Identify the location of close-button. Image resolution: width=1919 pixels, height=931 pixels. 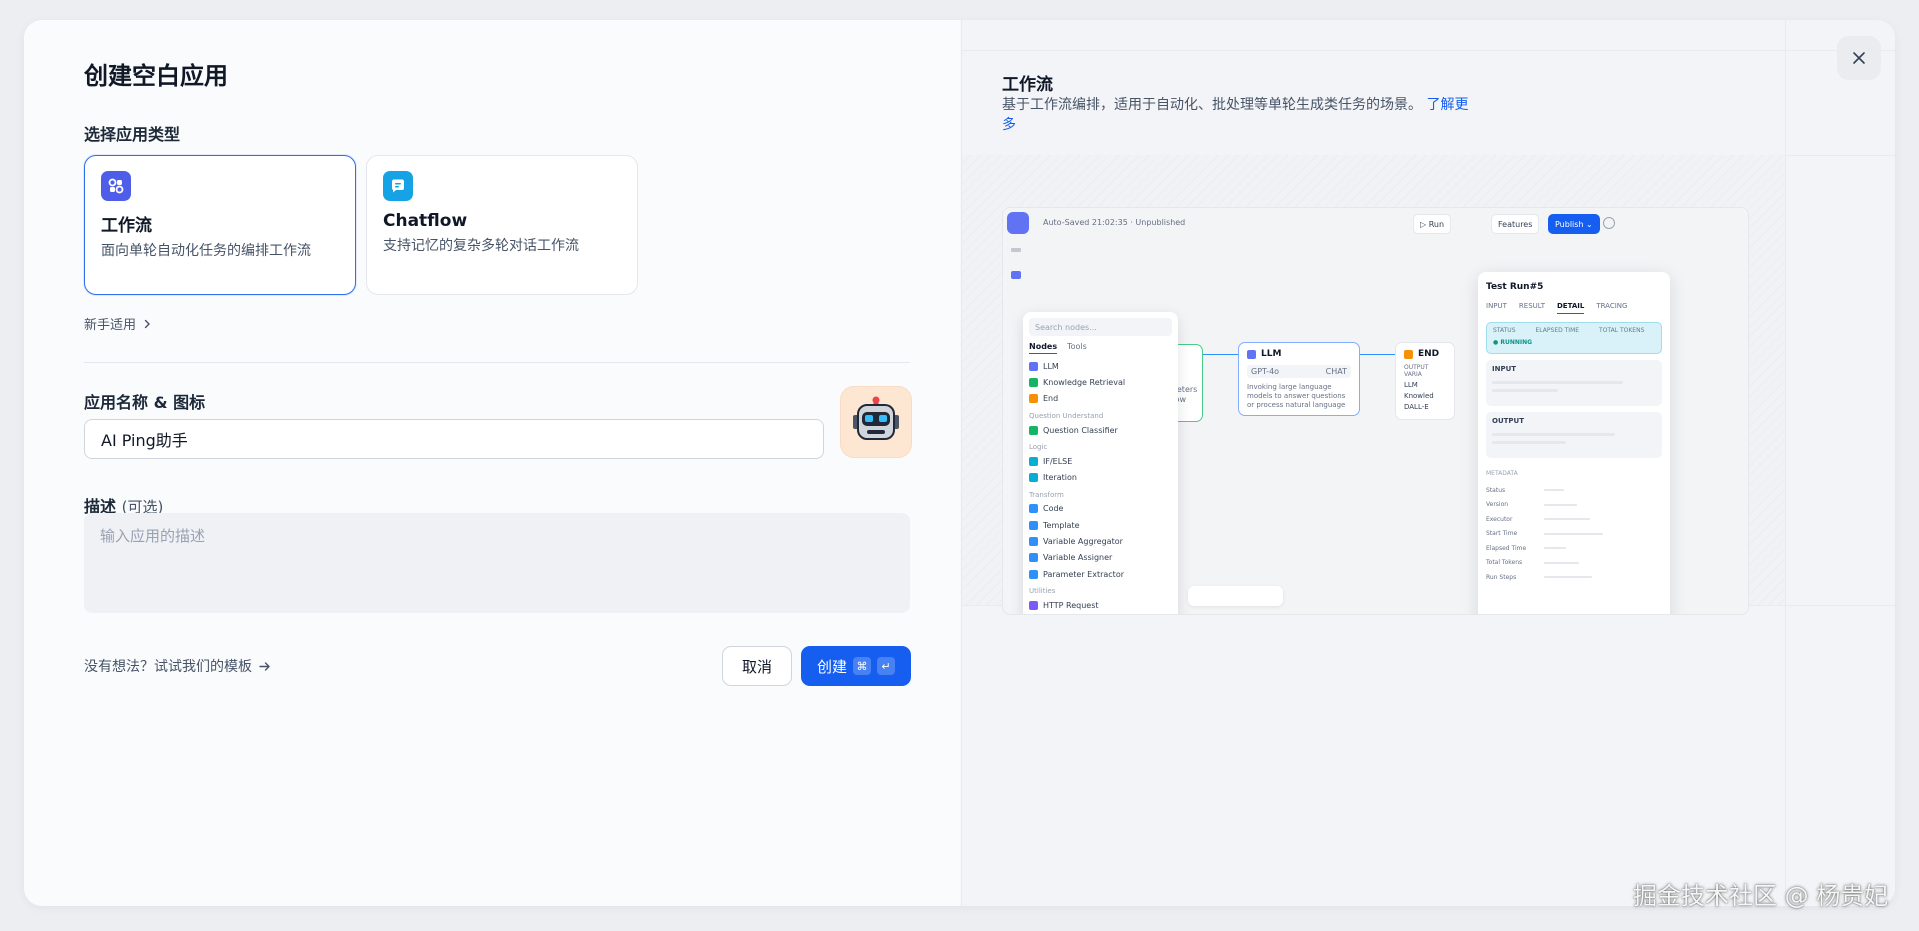
(1859, 58).